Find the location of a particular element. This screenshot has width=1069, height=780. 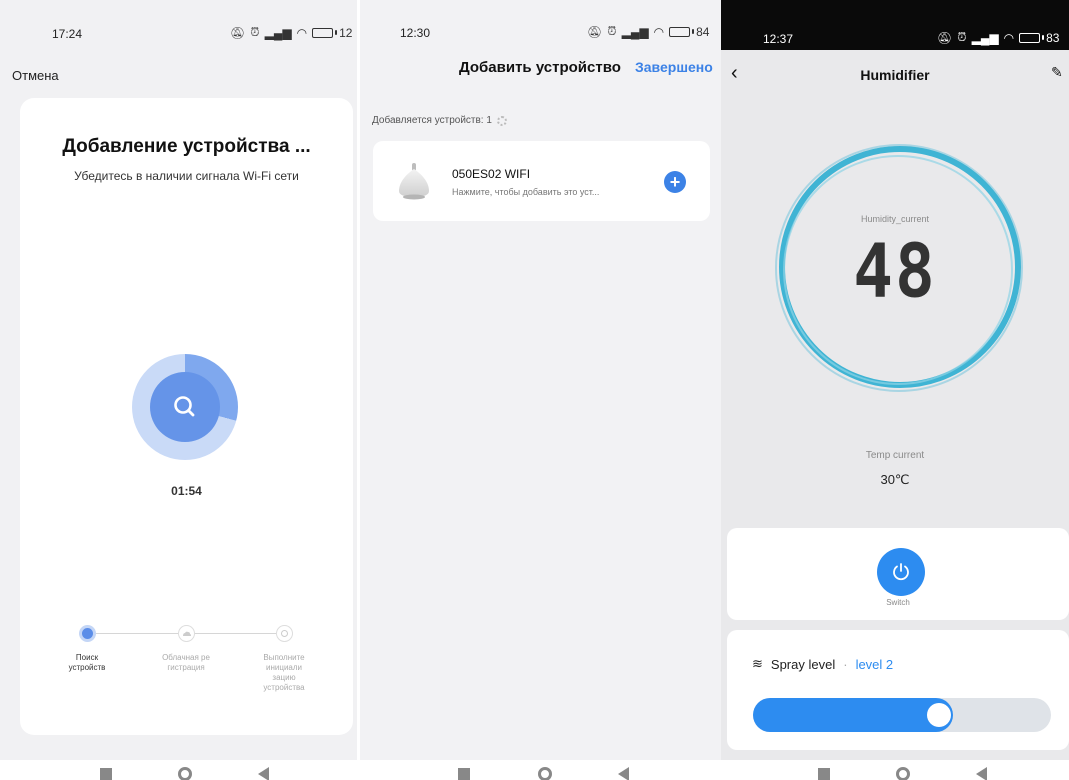

step-1-label: Поиск устройств is located at coordinates (87, 662).